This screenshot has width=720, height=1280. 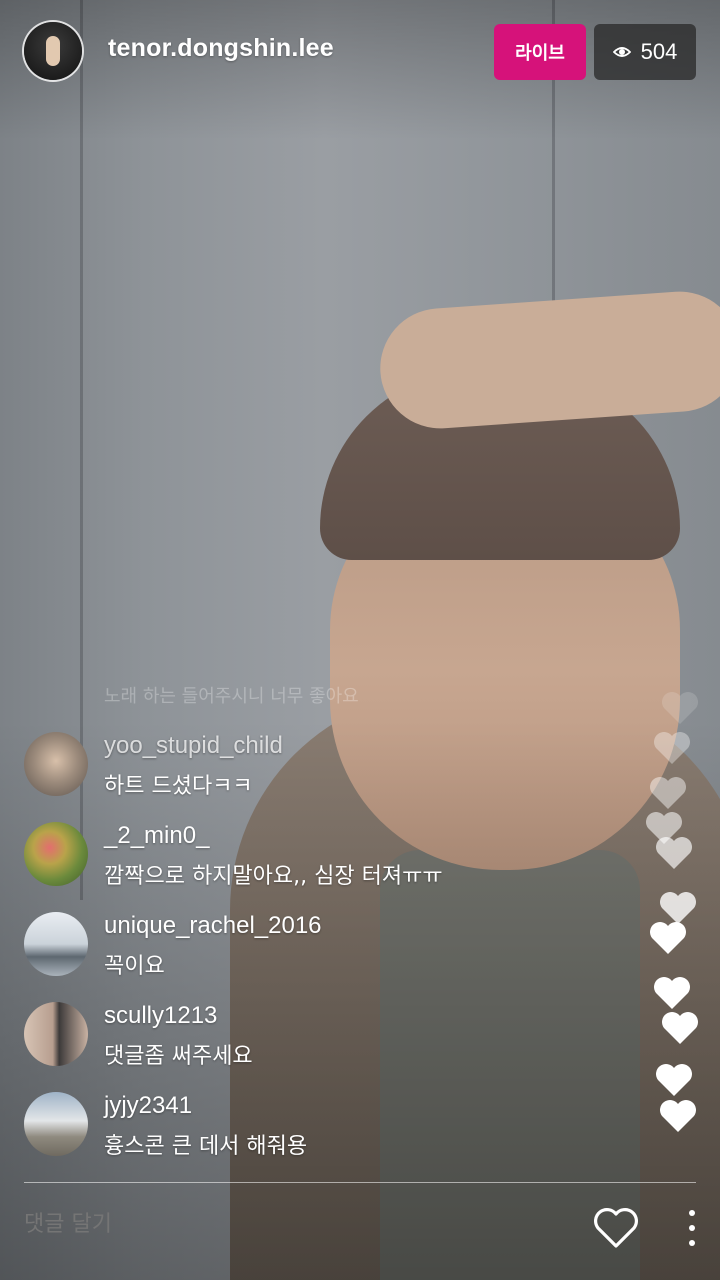 I want to click on footer-divider, so click(x=360, y=1182).